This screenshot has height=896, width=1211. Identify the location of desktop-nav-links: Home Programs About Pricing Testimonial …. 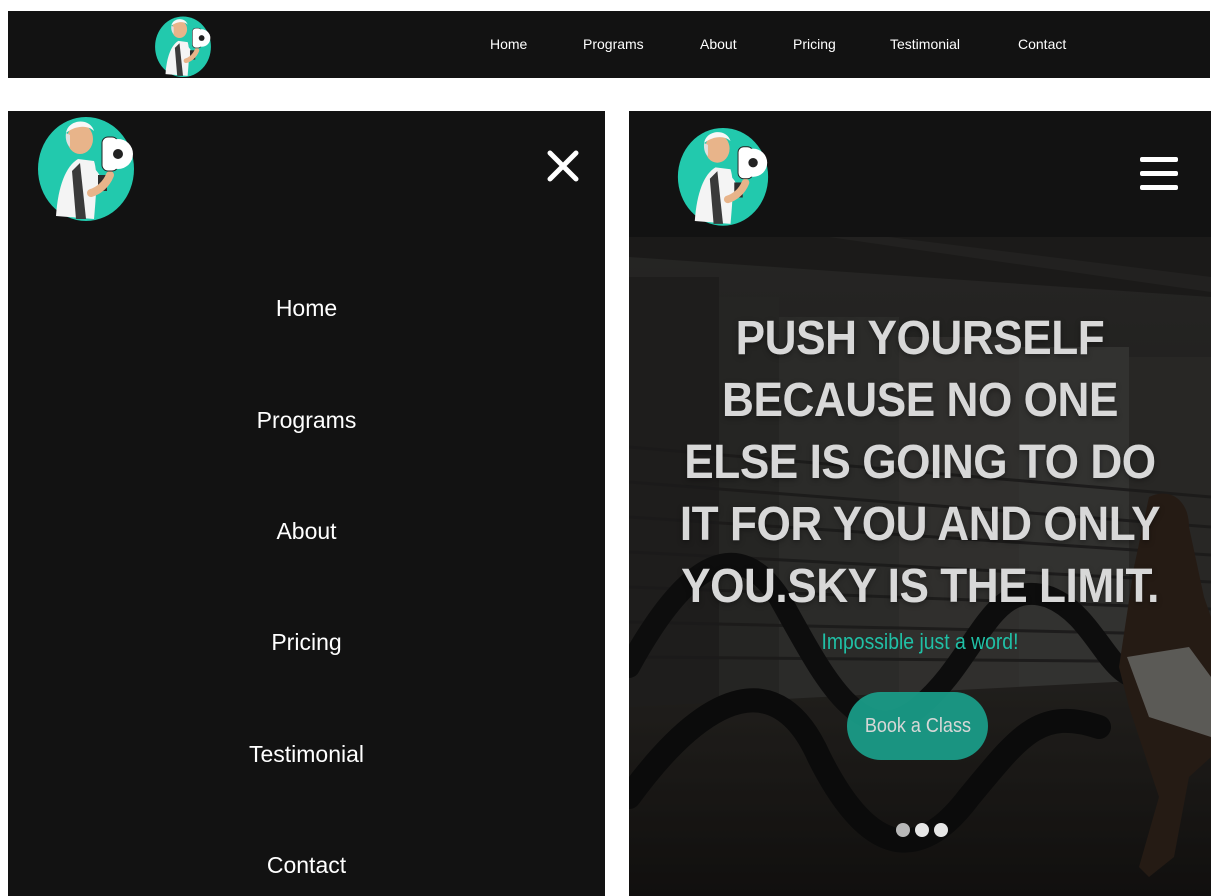
(609, 44).